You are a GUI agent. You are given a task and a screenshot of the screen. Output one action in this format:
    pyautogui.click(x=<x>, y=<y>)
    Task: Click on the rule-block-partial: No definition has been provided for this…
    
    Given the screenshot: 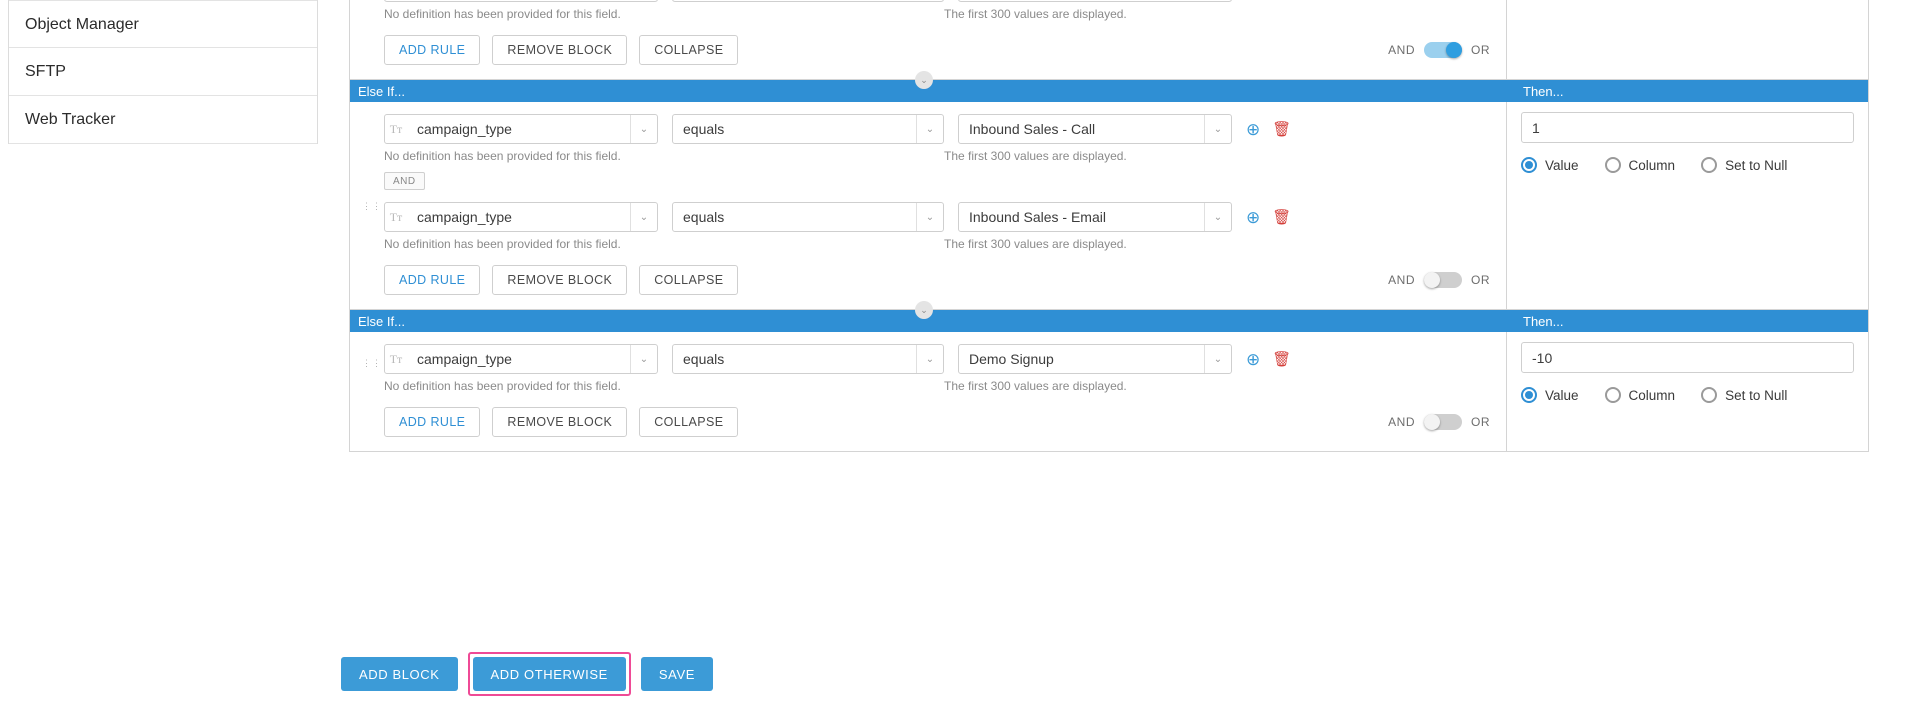 What is the action you would take?
    pyautogui.click(x=1109, y=40)
    